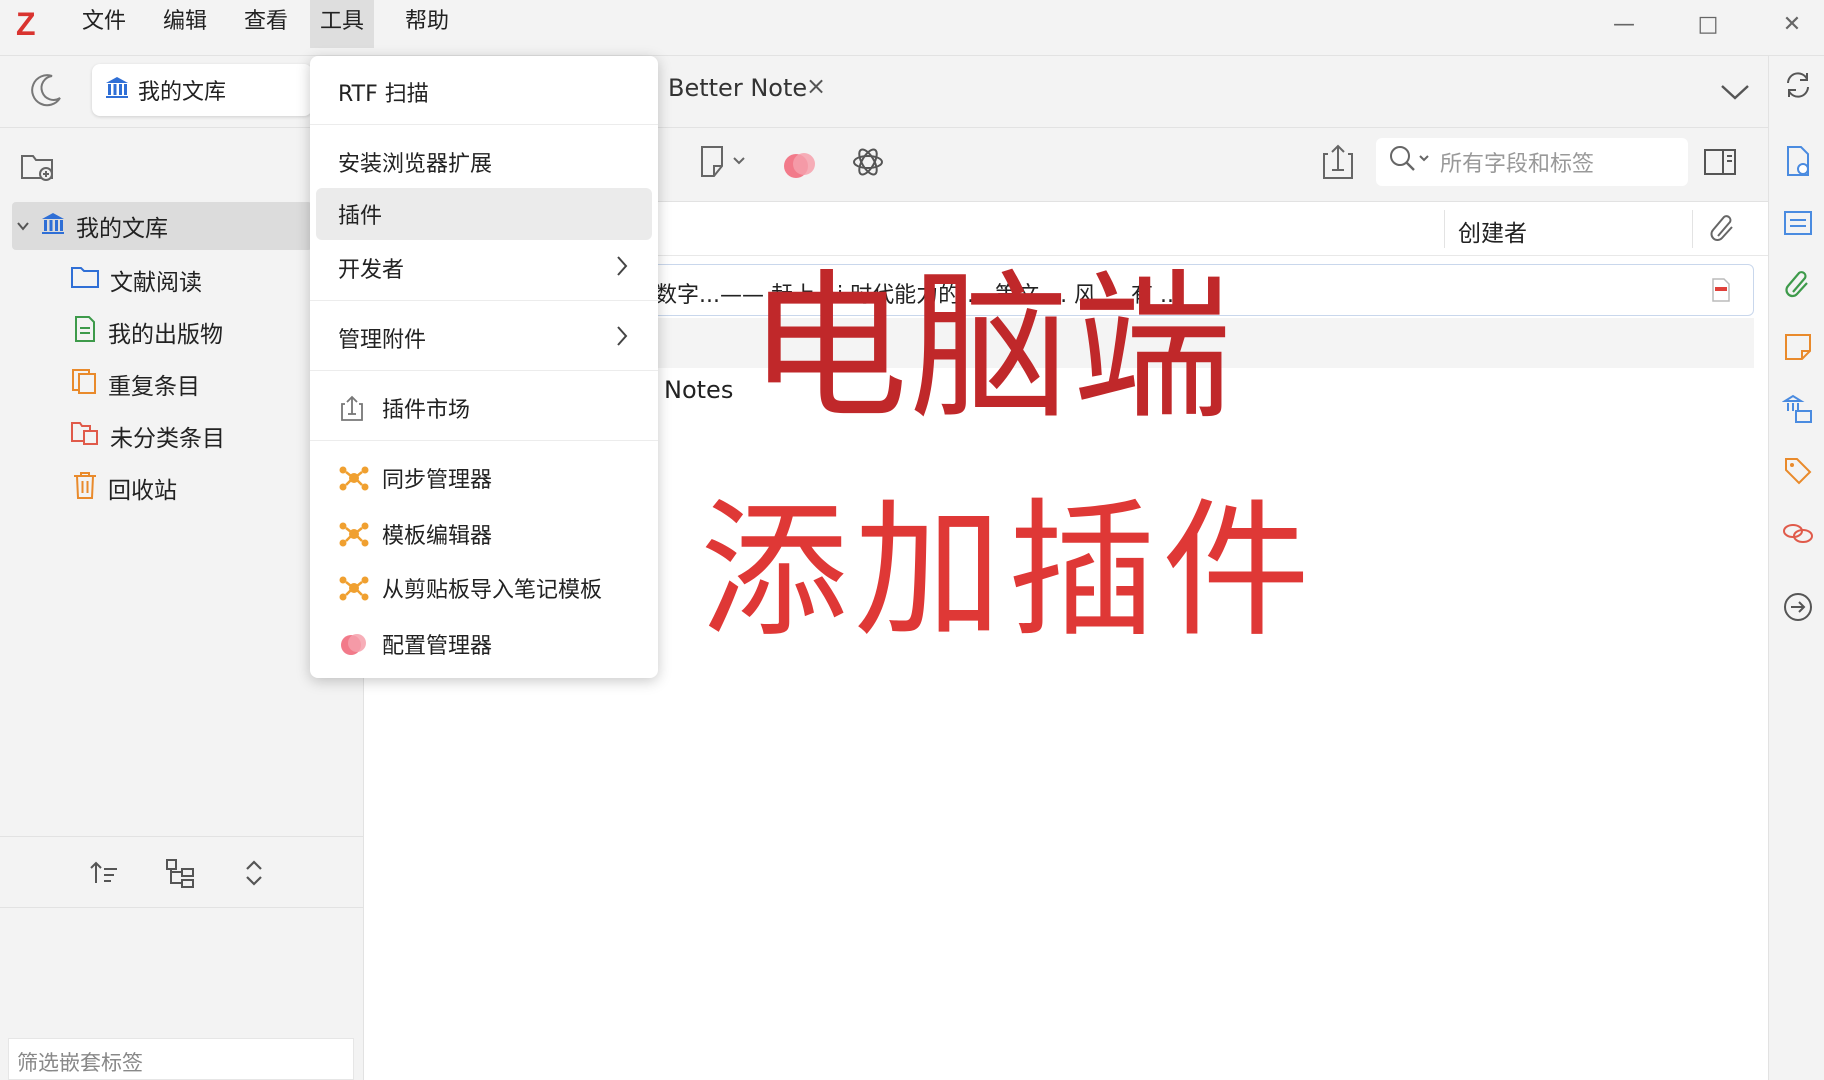 This screenshot has height=1080, width=1824. I want to click on tree-label: 回收站, so click(142, 491).